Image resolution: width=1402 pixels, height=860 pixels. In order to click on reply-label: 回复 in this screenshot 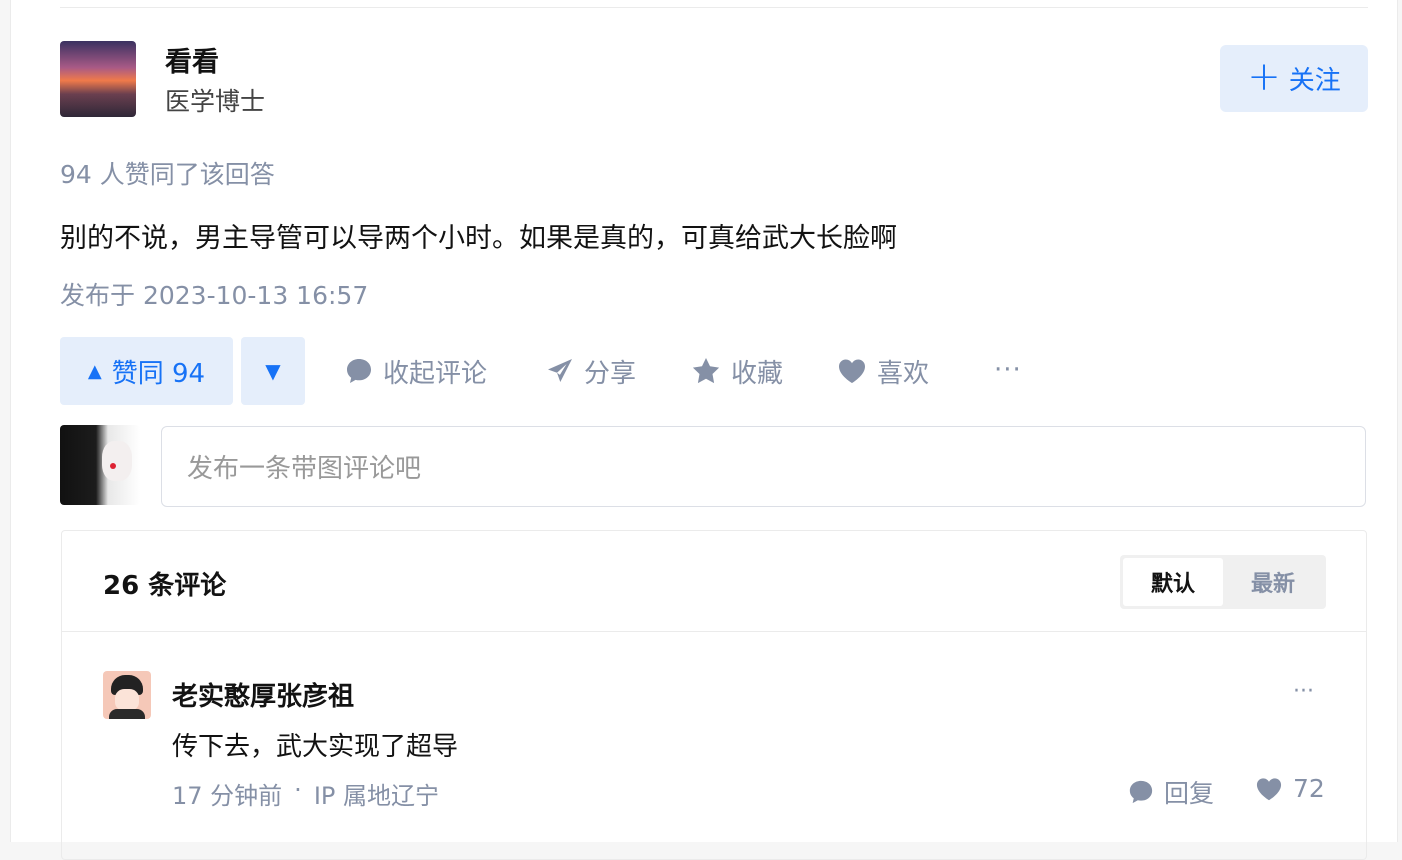, I will do `click(1189, 793)`.